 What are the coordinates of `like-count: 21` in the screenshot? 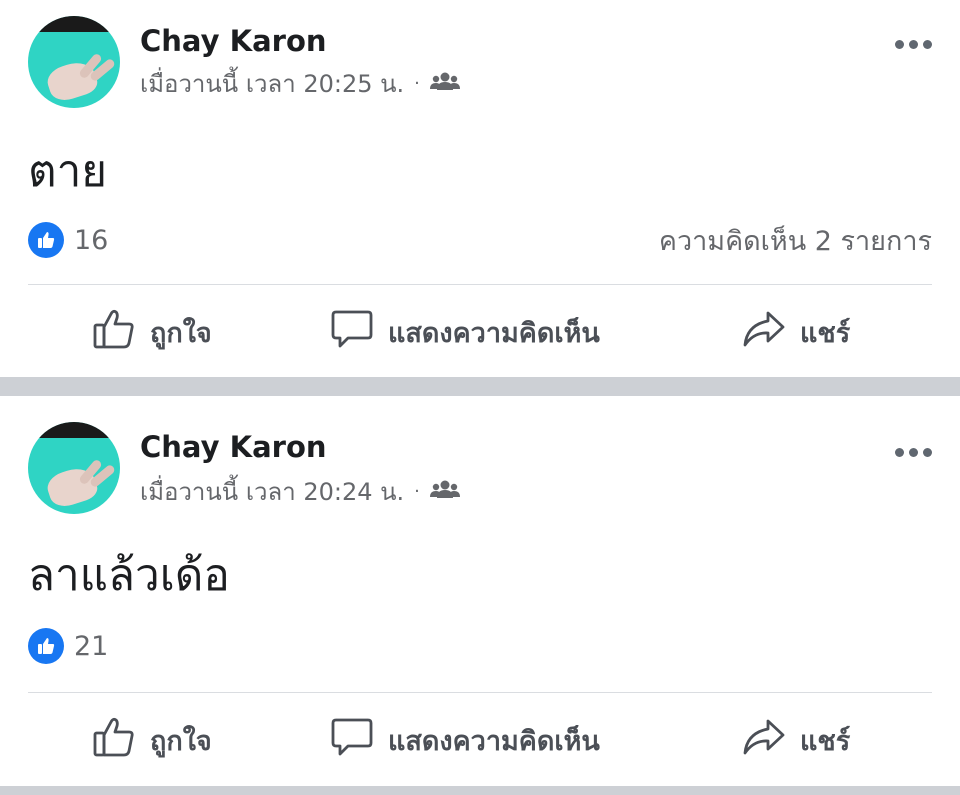 It's located at (91, 646).